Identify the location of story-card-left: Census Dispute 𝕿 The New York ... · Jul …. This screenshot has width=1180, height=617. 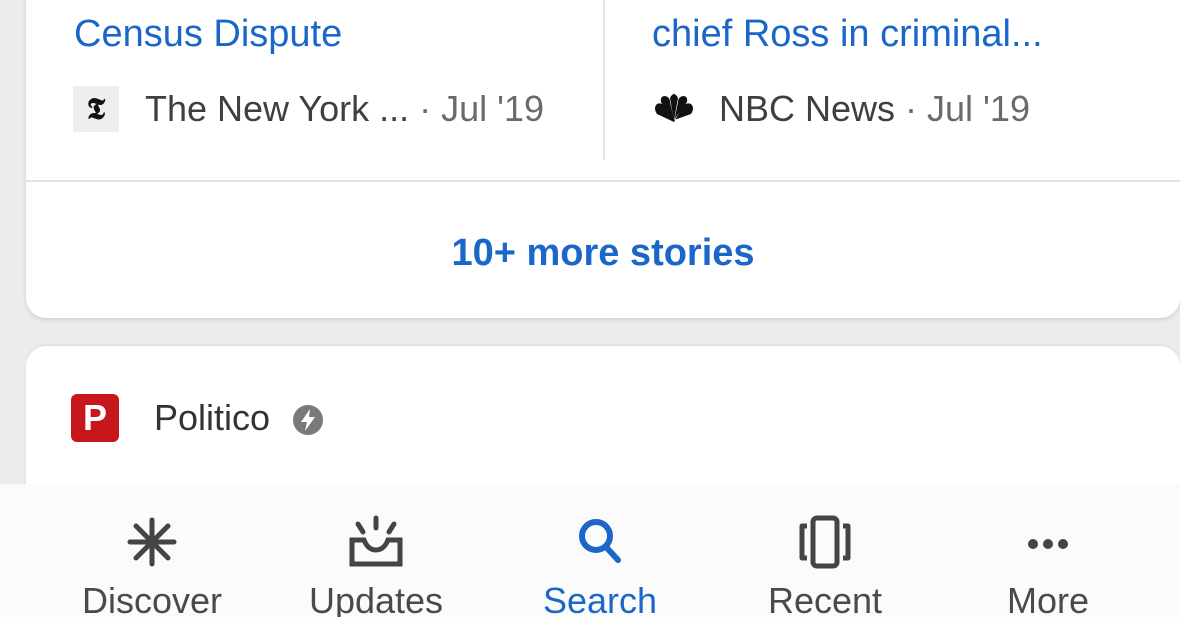
(314, 80).